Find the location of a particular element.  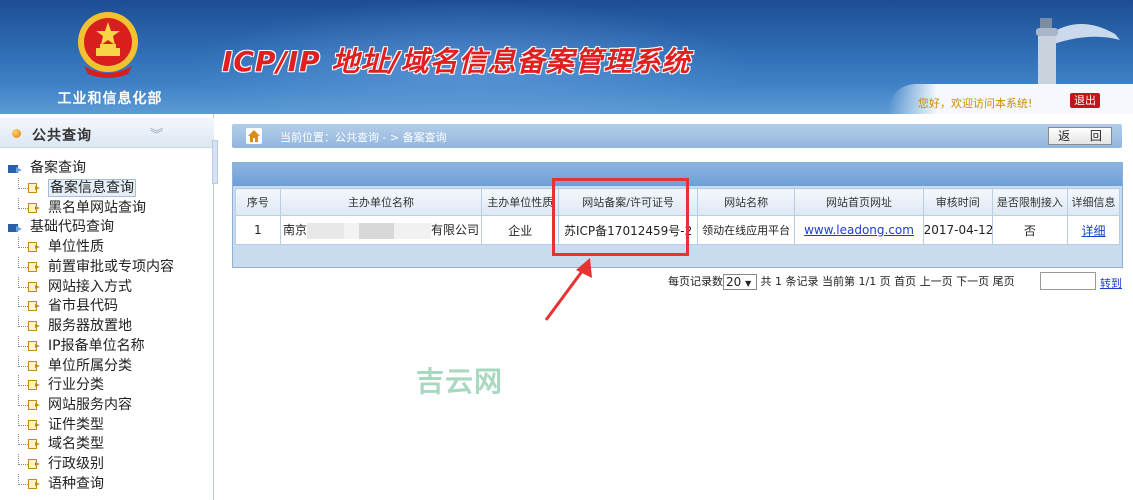

sidebar-item-server-location: 服务器放置地 is located at coordinates (90, 326).